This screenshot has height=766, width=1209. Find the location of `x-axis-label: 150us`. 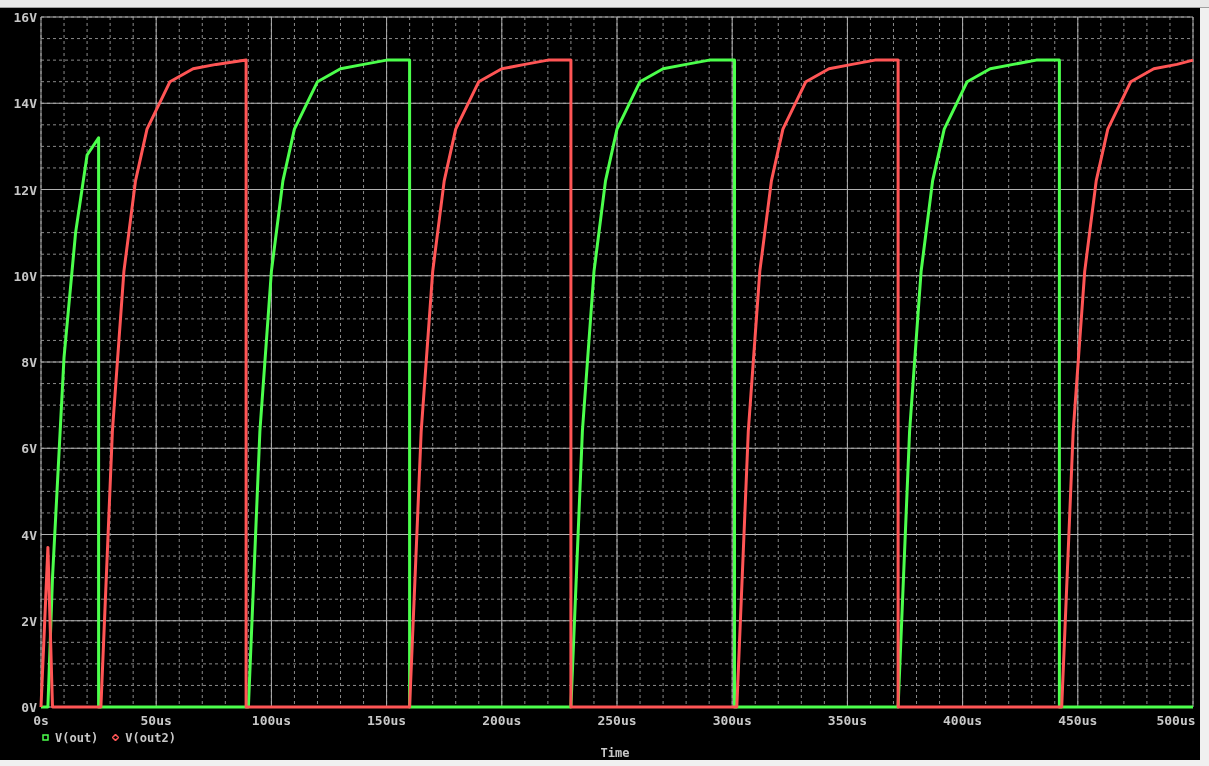

x-axis-label: 150us is located at coordinates (387, 720).